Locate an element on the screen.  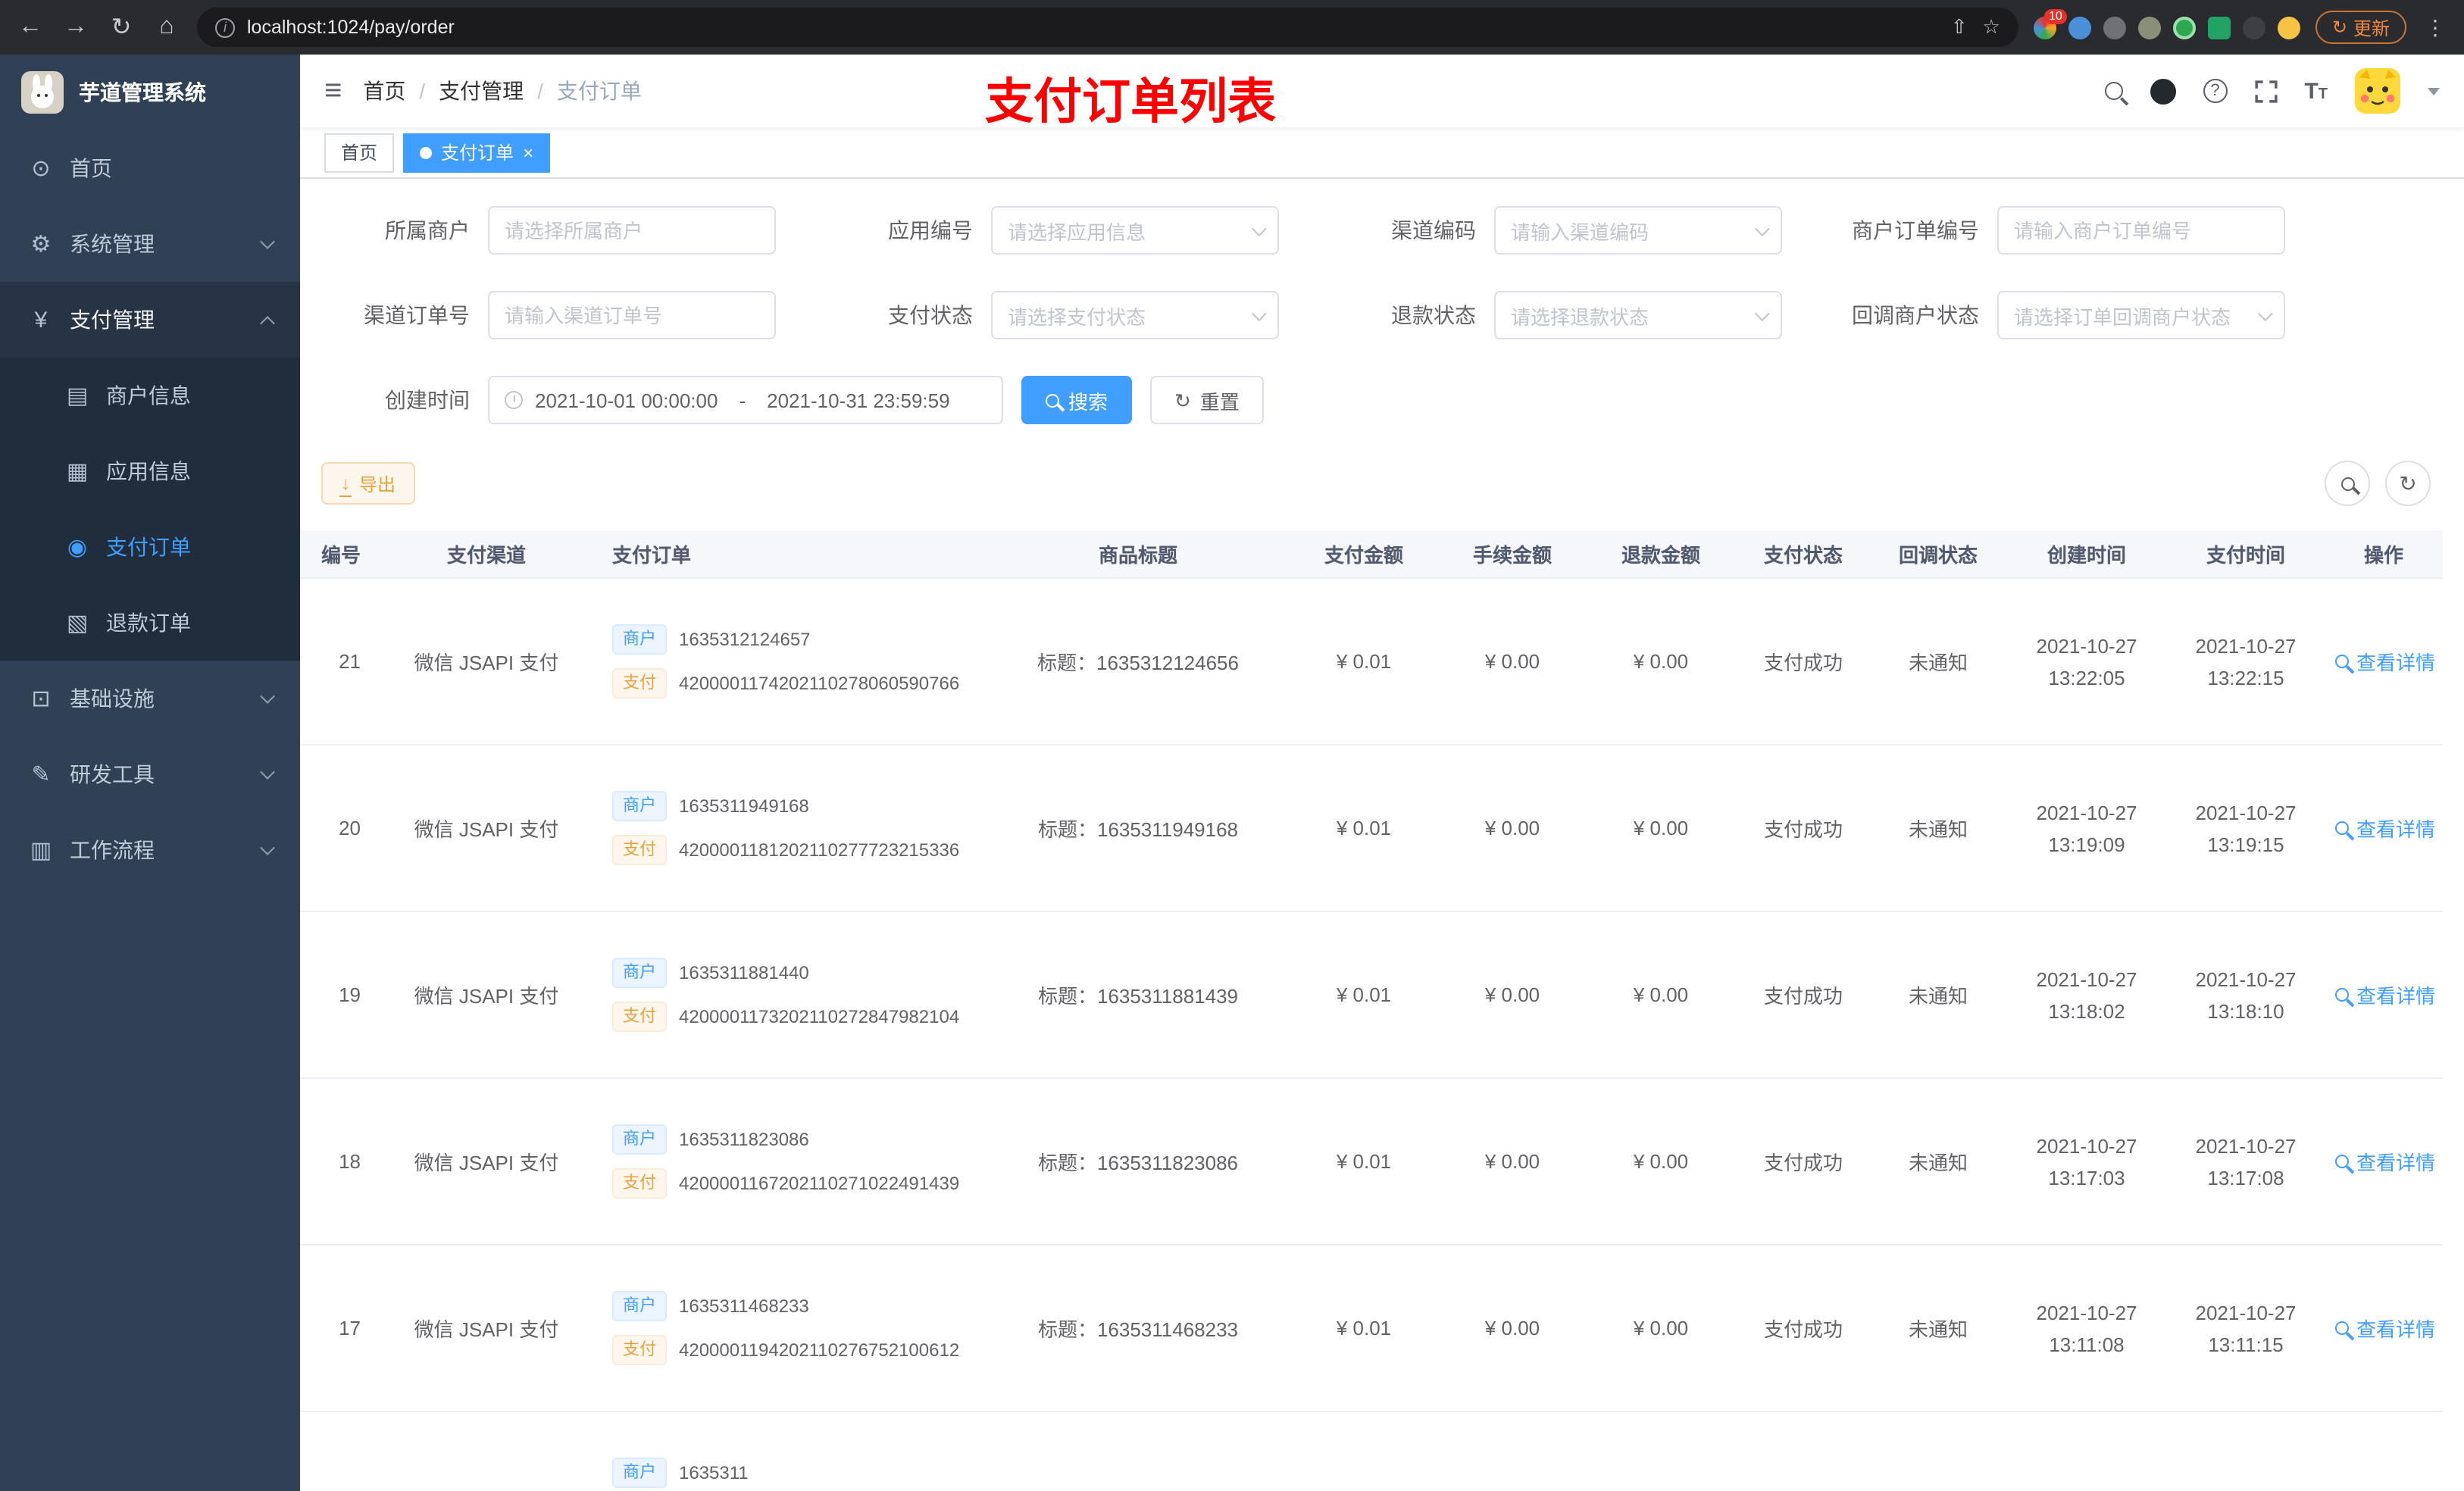
pin-extension-icon is located at coordinates (2253, 27).